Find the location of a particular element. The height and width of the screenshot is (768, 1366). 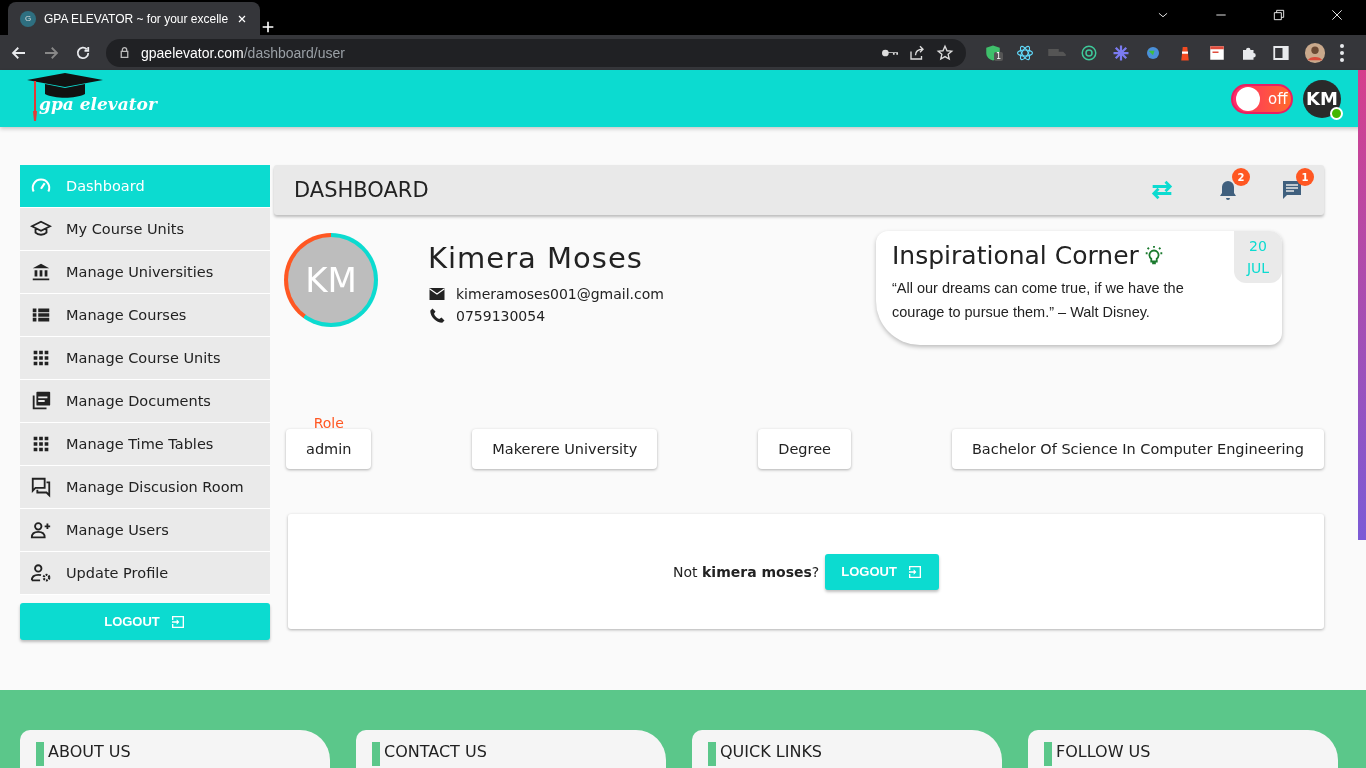

user-phone: 0759130054 is located at coordinates (501, 316).